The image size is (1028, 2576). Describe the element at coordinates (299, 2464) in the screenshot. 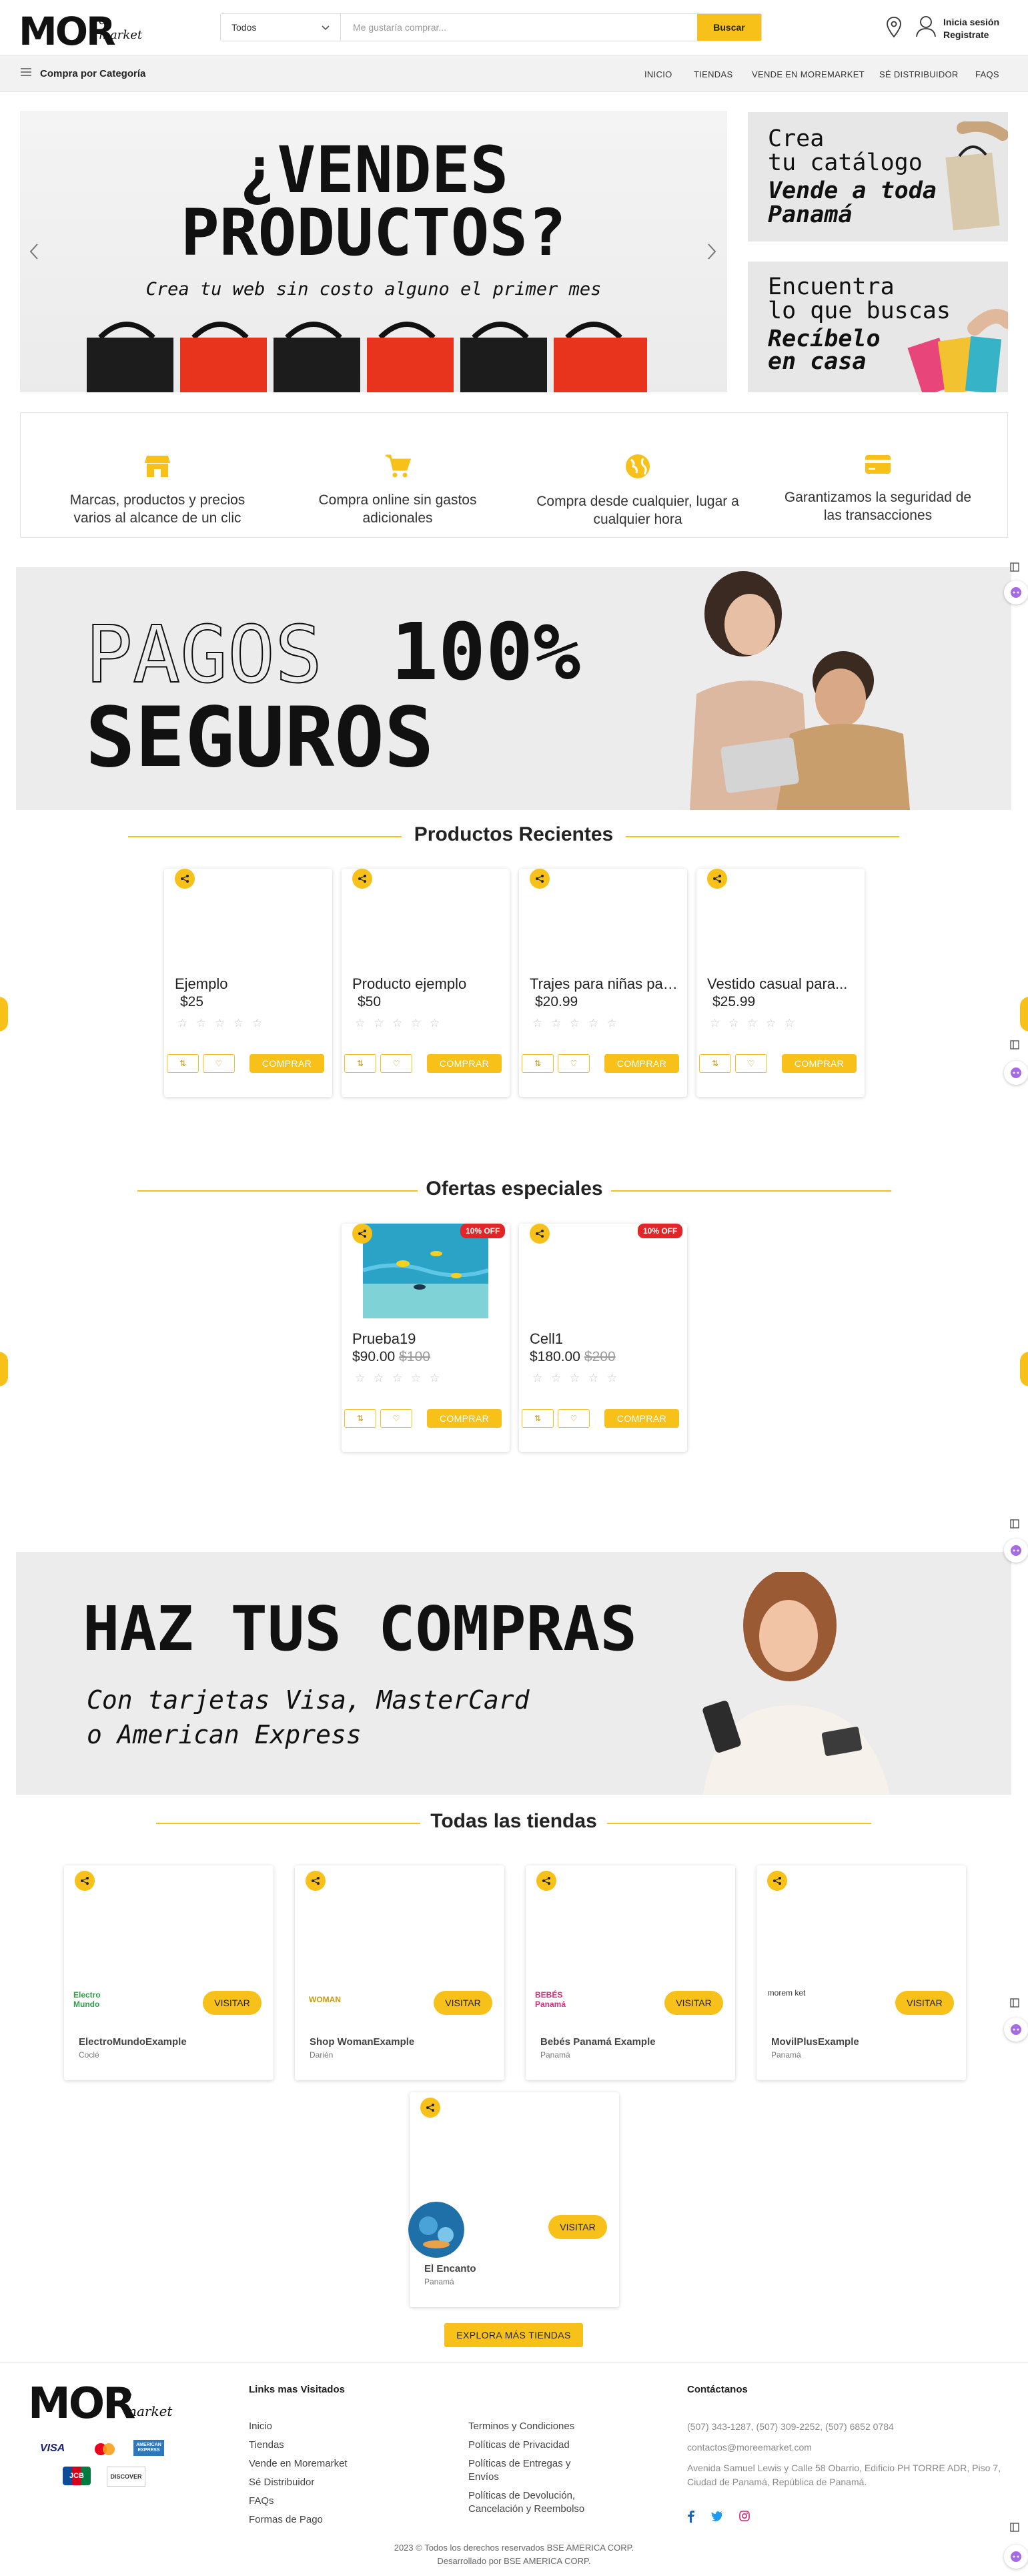

I see `footer-link-vende: Vende en Moremarket` at that location.